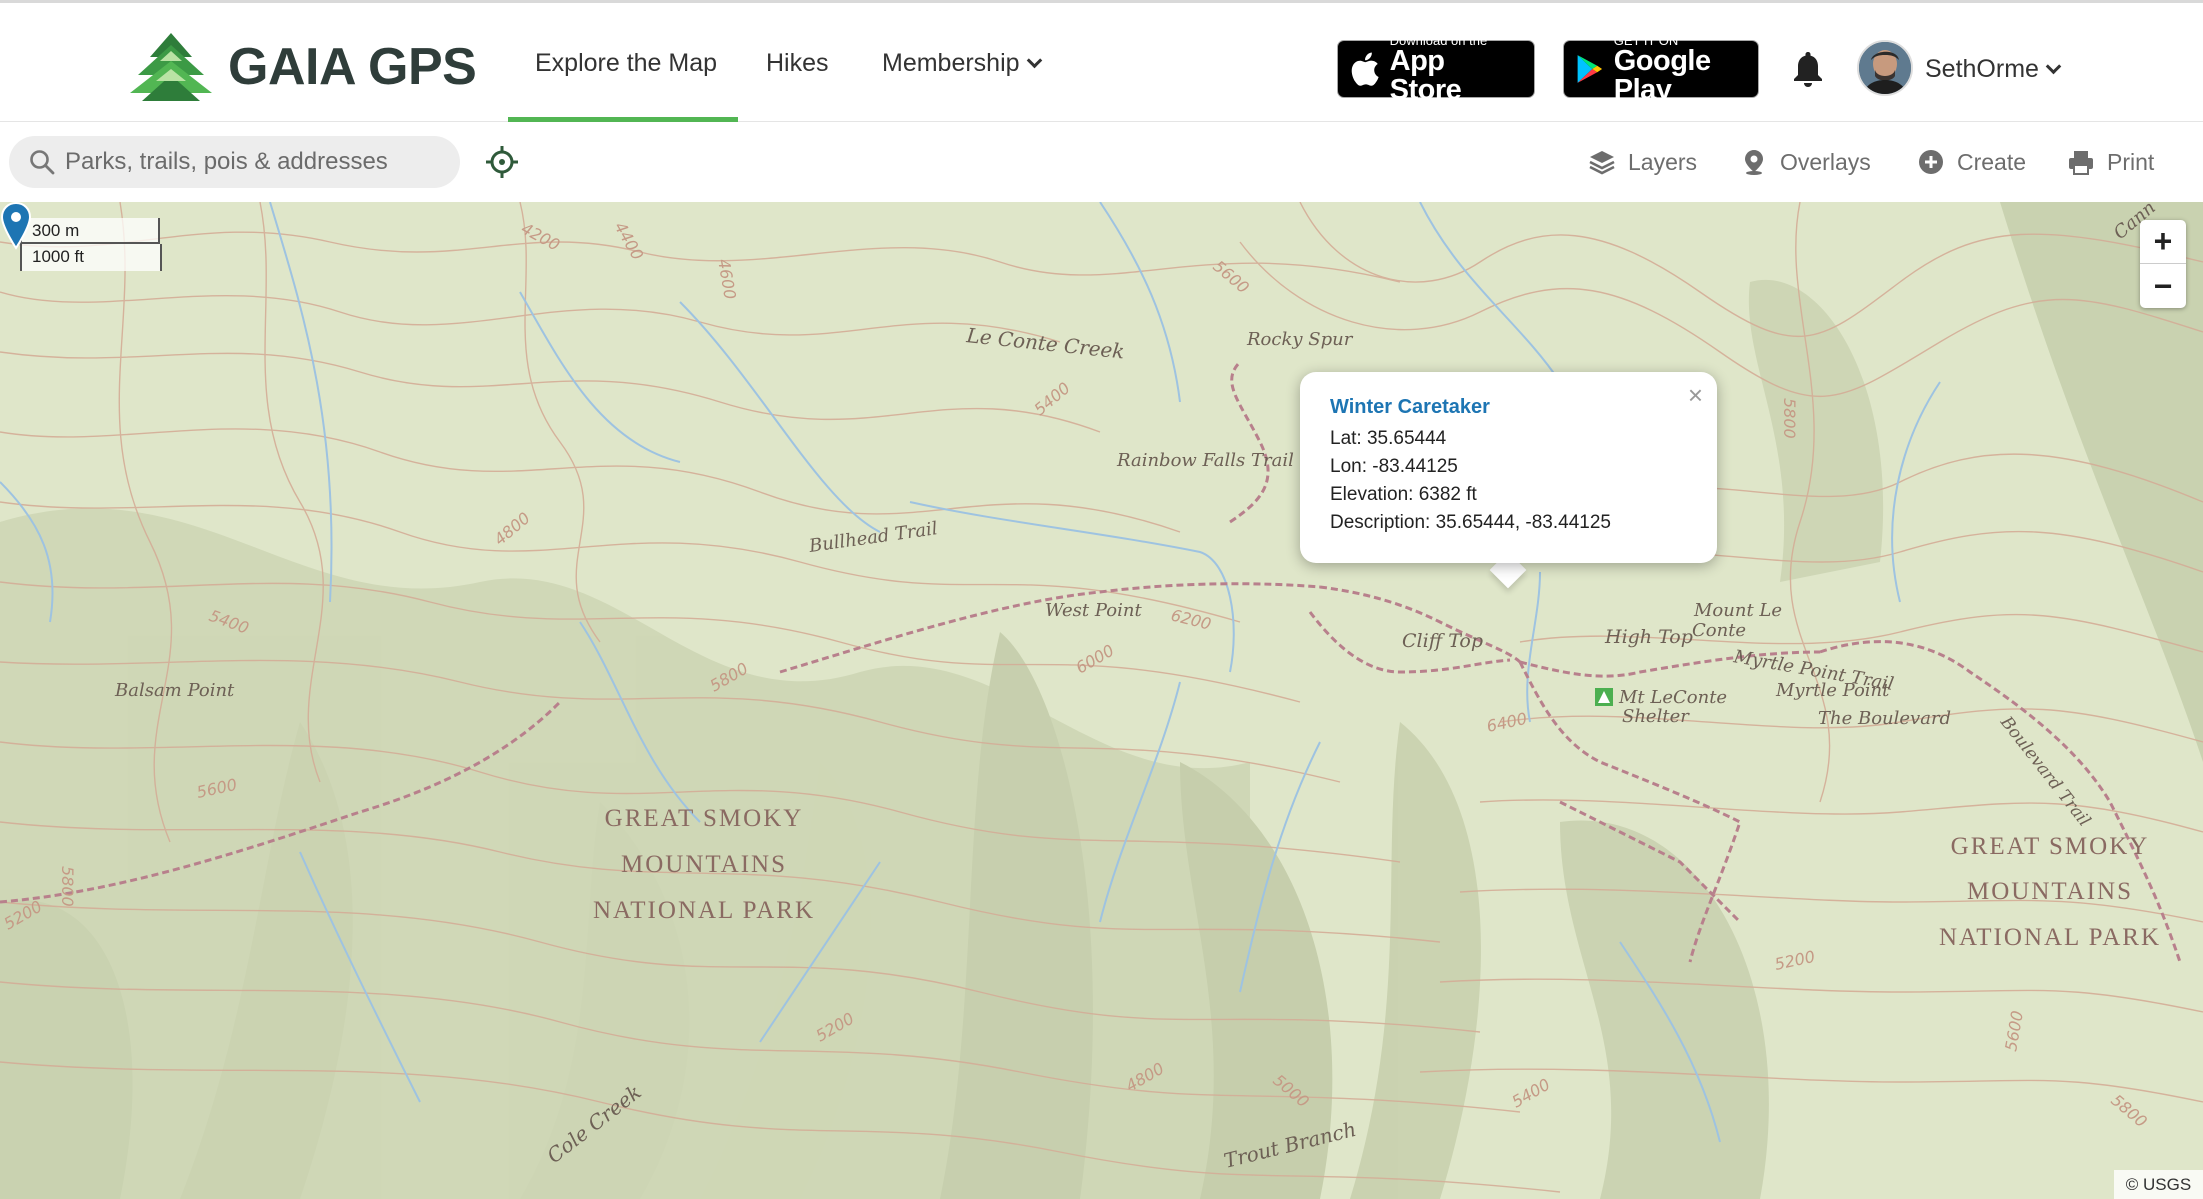 The height and width of the screenshot is (1199, 2203). What do you see at coordinates (1884, 718) in the screenshot?
I see `label-the-boulevard: The Boulevard` at bounding box center [1884, 718].